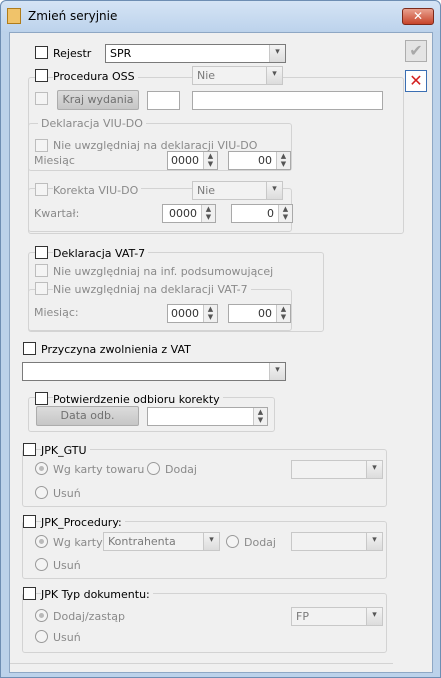 The height and width of the screenshot is (678, 441). What do you see at coordinates (152, 289) in the screenshot?
I see `vat7-ignore-decl-label: Nie uwzględniaj na deklaracji VAT-7` at bounding box center [152, 289].